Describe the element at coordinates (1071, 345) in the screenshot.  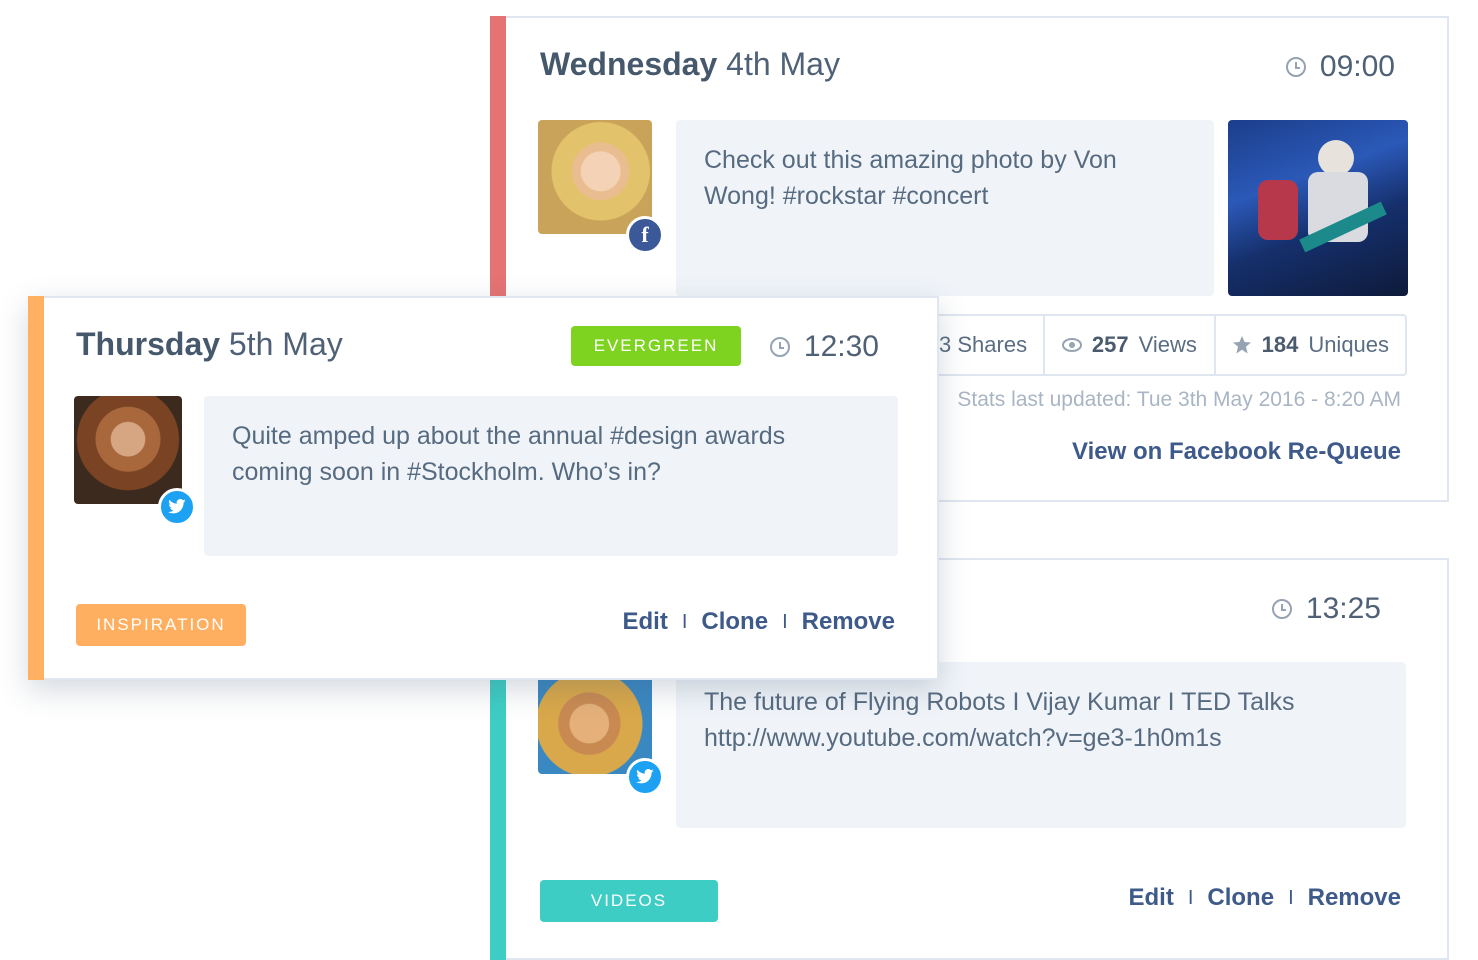
I see `eye-icon` at that location.